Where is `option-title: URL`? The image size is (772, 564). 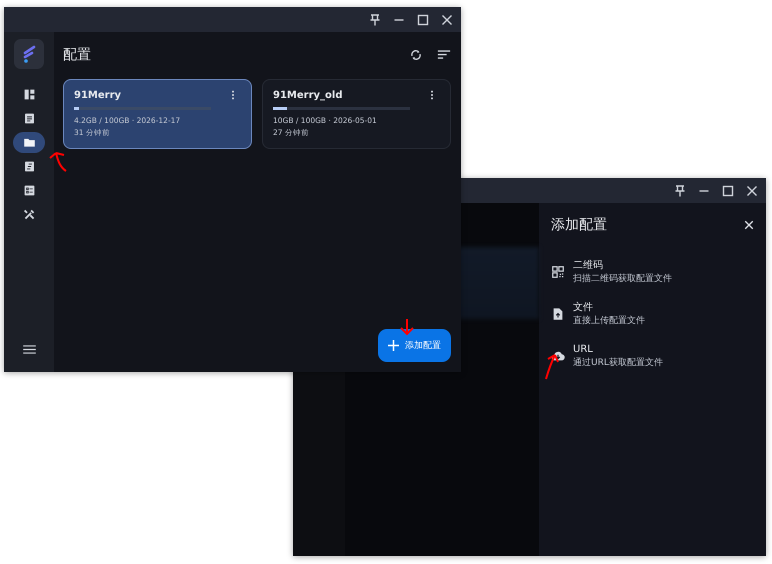
option-title: URL is located at coordinates (583, 349).